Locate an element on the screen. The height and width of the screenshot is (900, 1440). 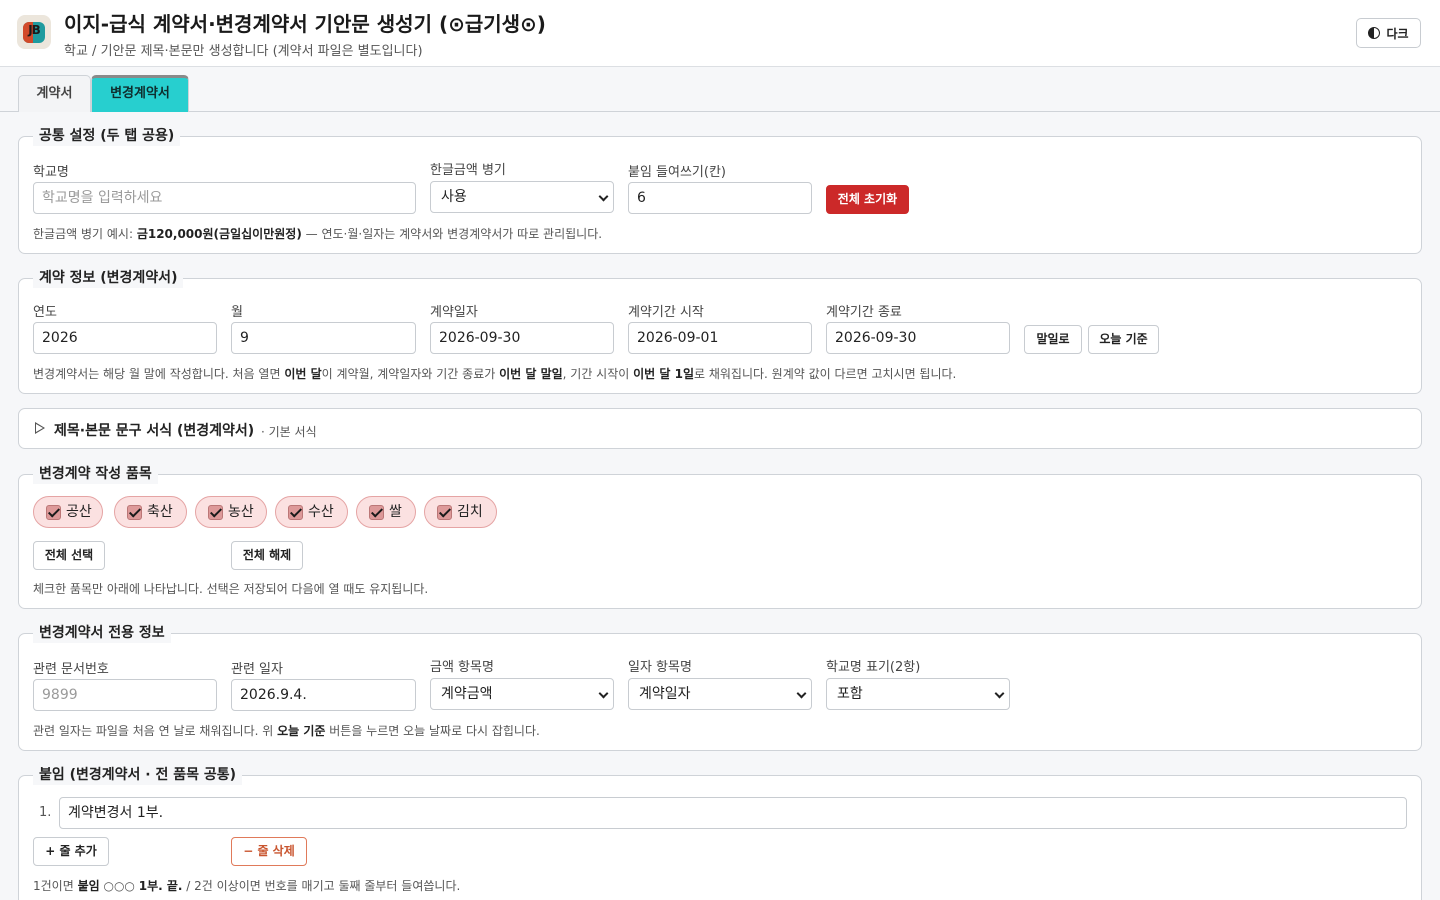
contrast-icon is located at coordinates (1374, 32).